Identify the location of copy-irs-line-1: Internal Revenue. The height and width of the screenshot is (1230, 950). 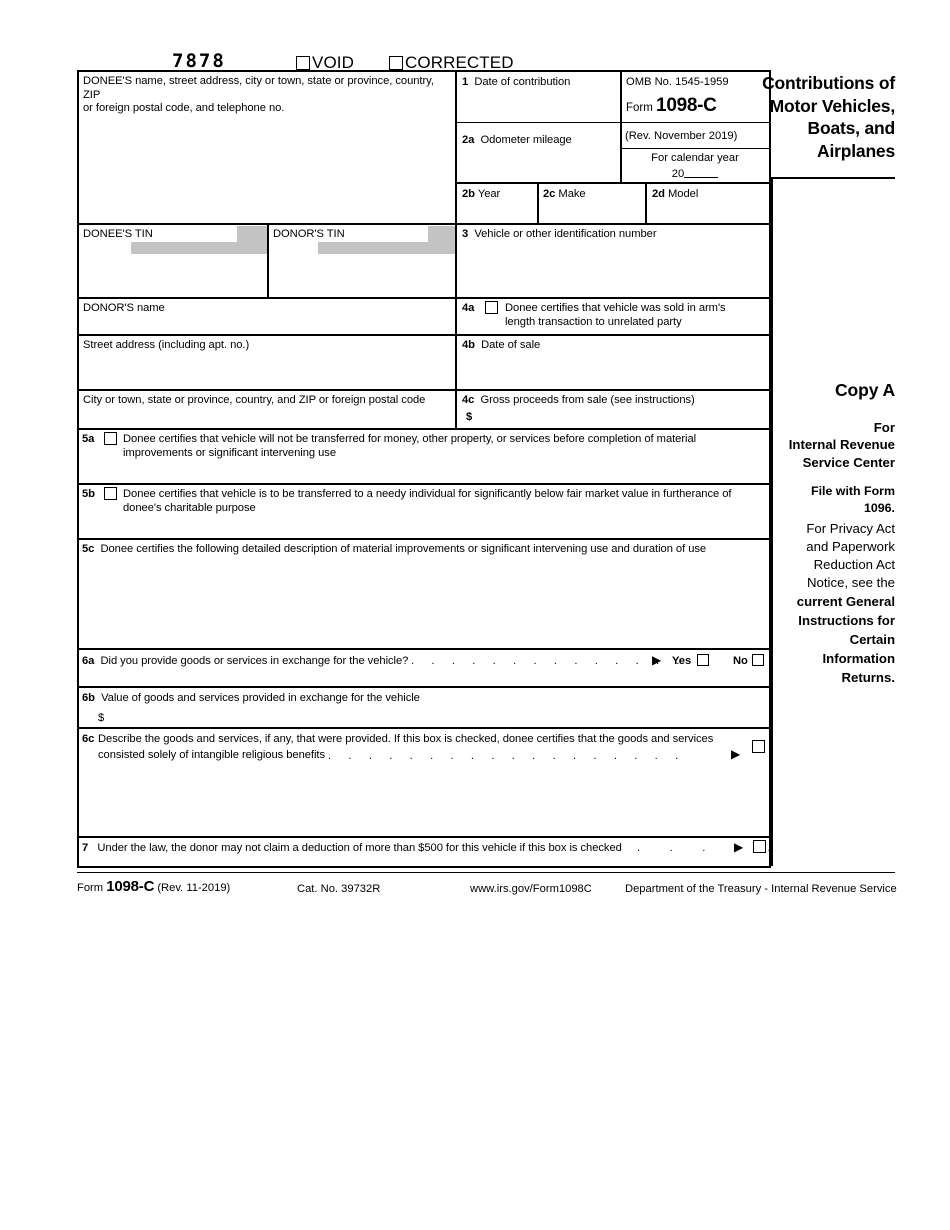
(841, 444).